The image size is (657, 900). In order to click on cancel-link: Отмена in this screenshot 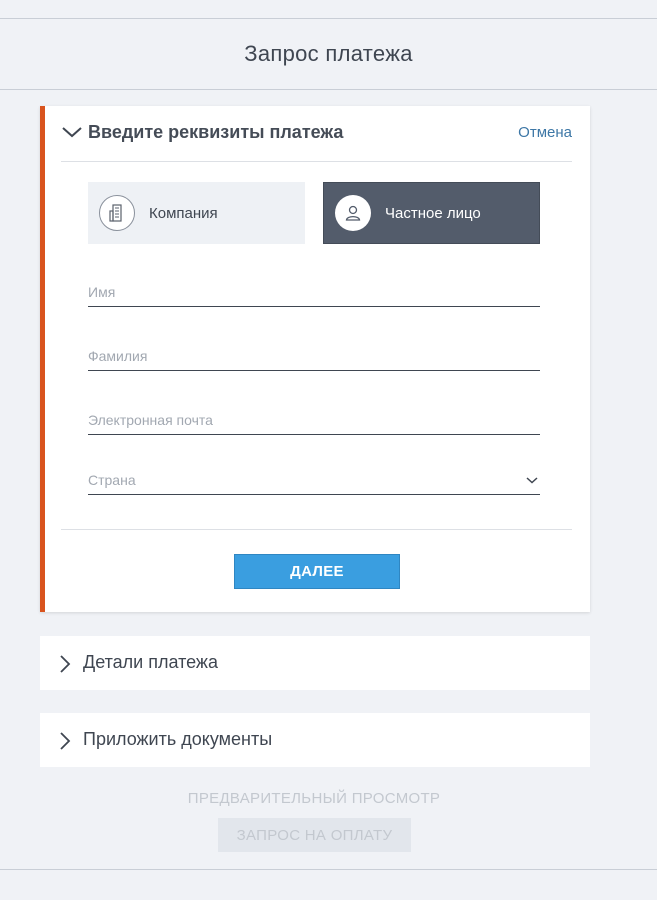, I will do `click(545, 132)`.